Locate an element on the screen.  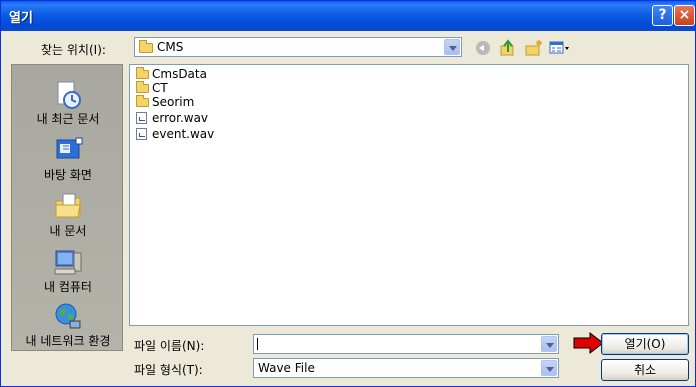
place-my-documents: 내 문서 is located at coordinates (68, 215).